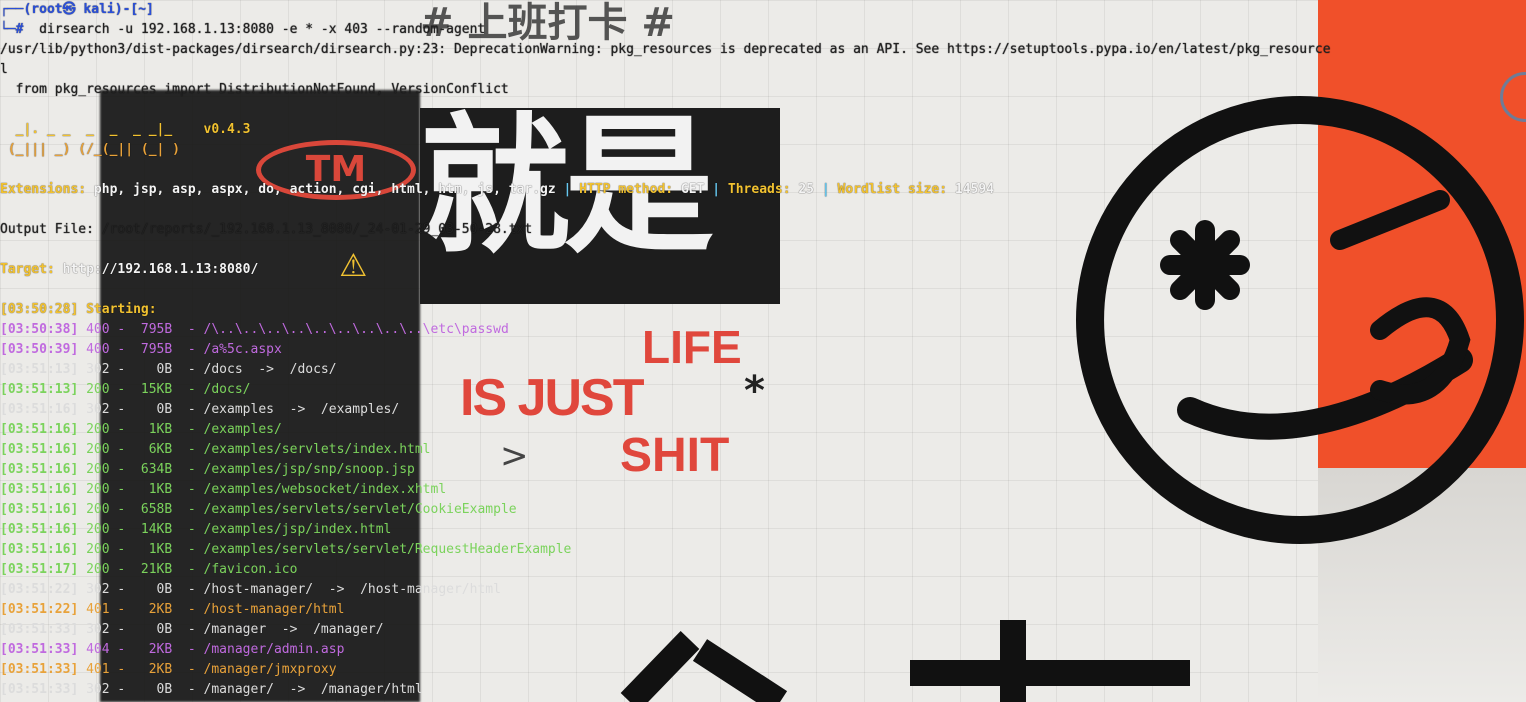 This screenshot has width=1526, height=702. Describe the element at coordinates (313, 689) in the screenshot. I see `result-path: /manager/ -> /manager/html` at that location.